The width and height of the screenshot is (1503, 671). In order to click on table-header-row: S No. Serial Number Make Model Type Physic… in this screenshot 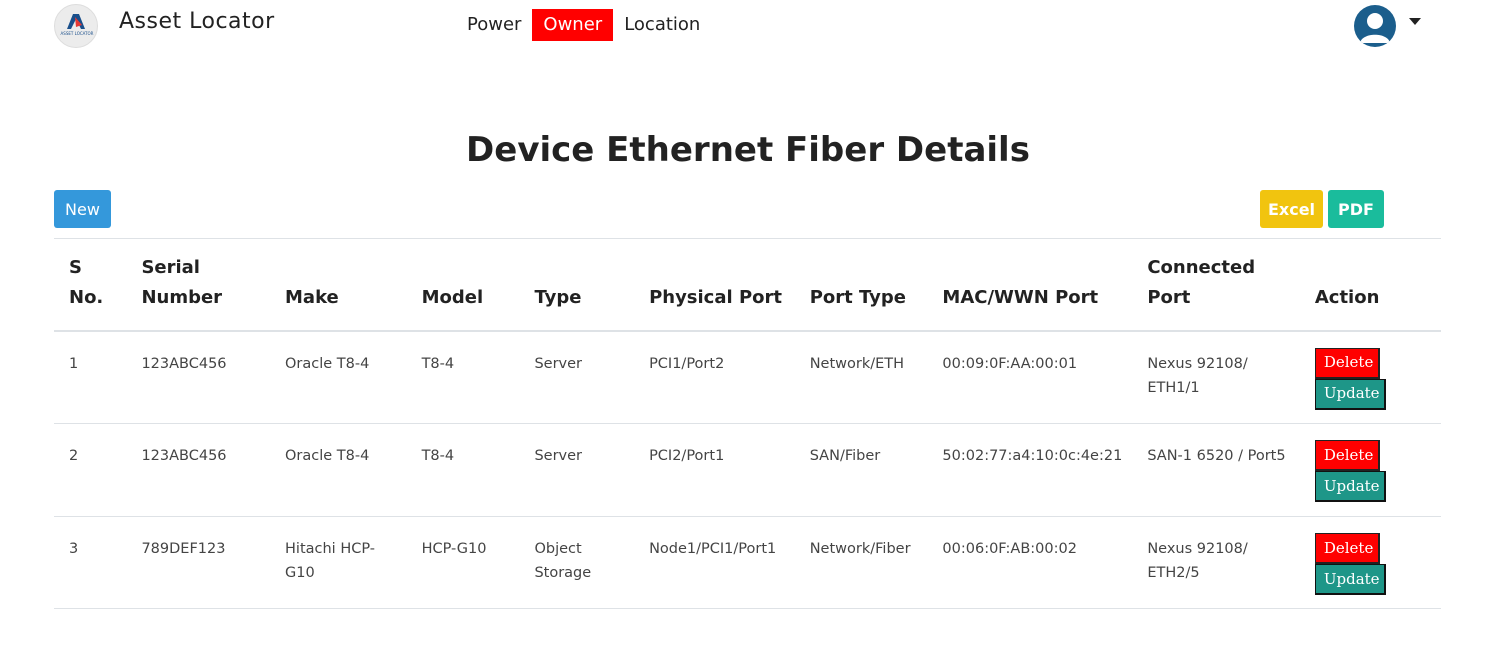, I will do `click(747, 285)`.